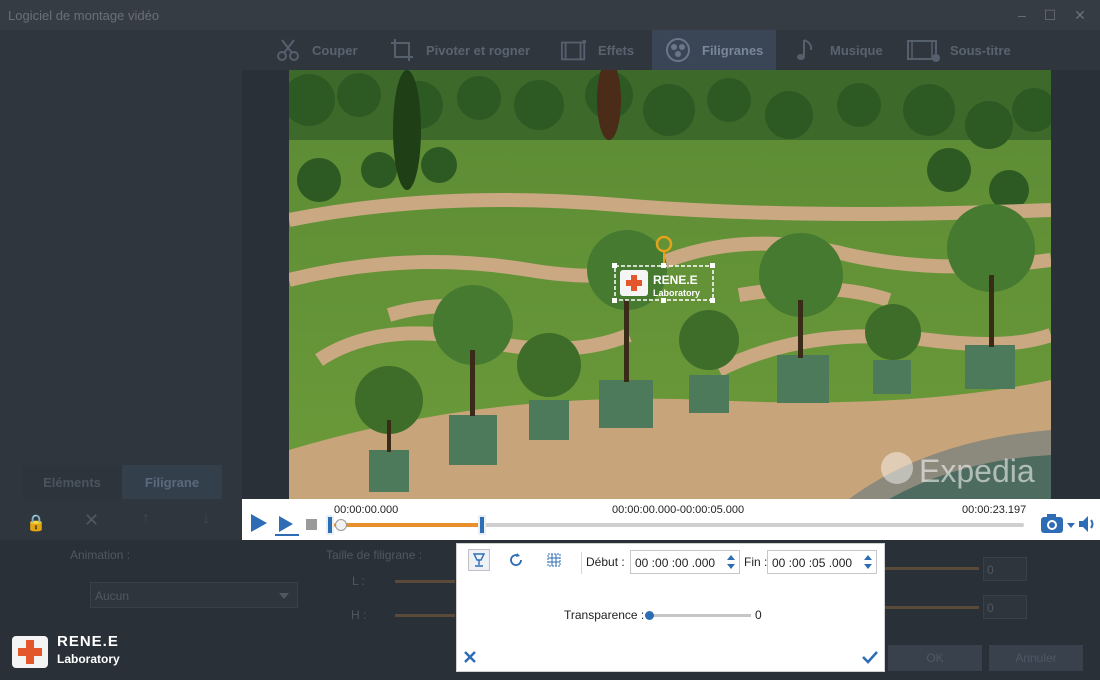 This screenshot has height=680, width=1100. Describe the element at coordinates (84, 15) in the screenshot. I see `window-title: Logiciel de montage vidéo` at that location.